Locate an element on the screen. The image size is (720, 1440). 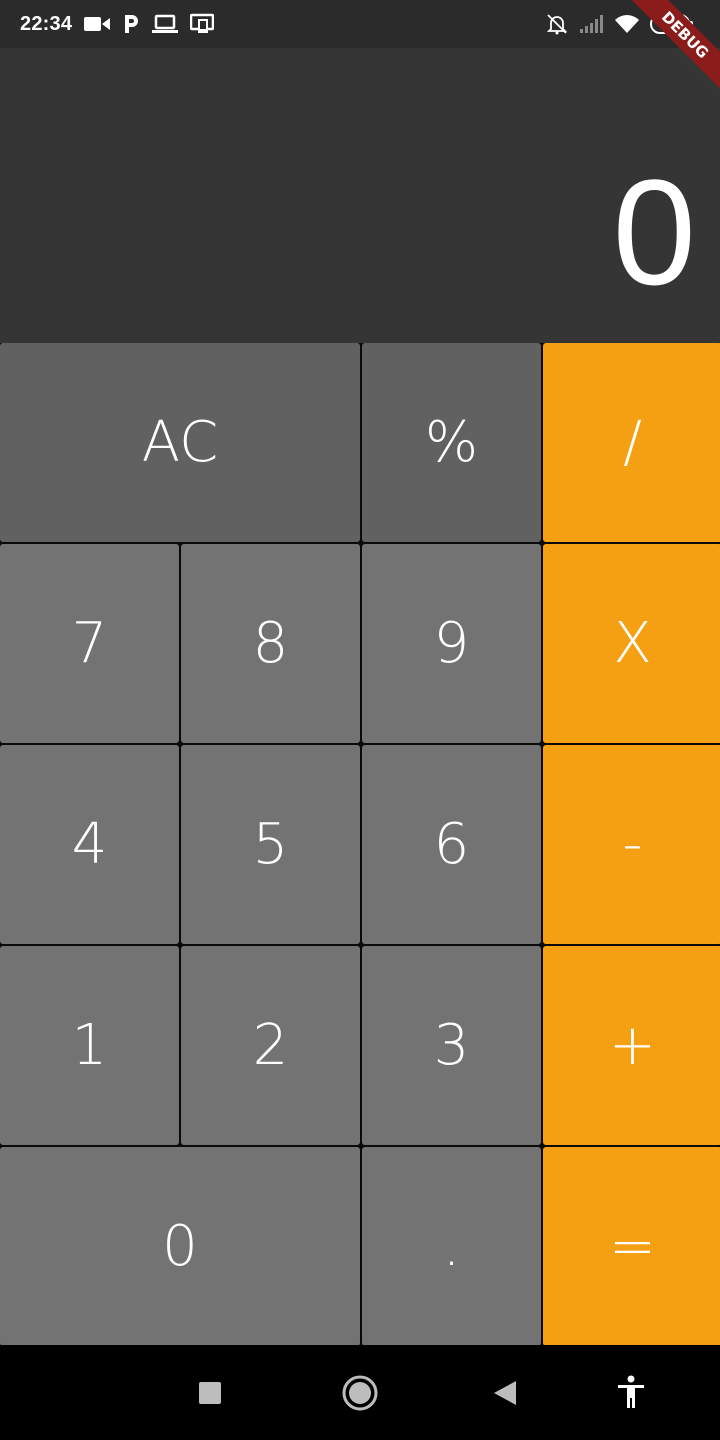
laptop-icon is located at coordinates (165, 24).